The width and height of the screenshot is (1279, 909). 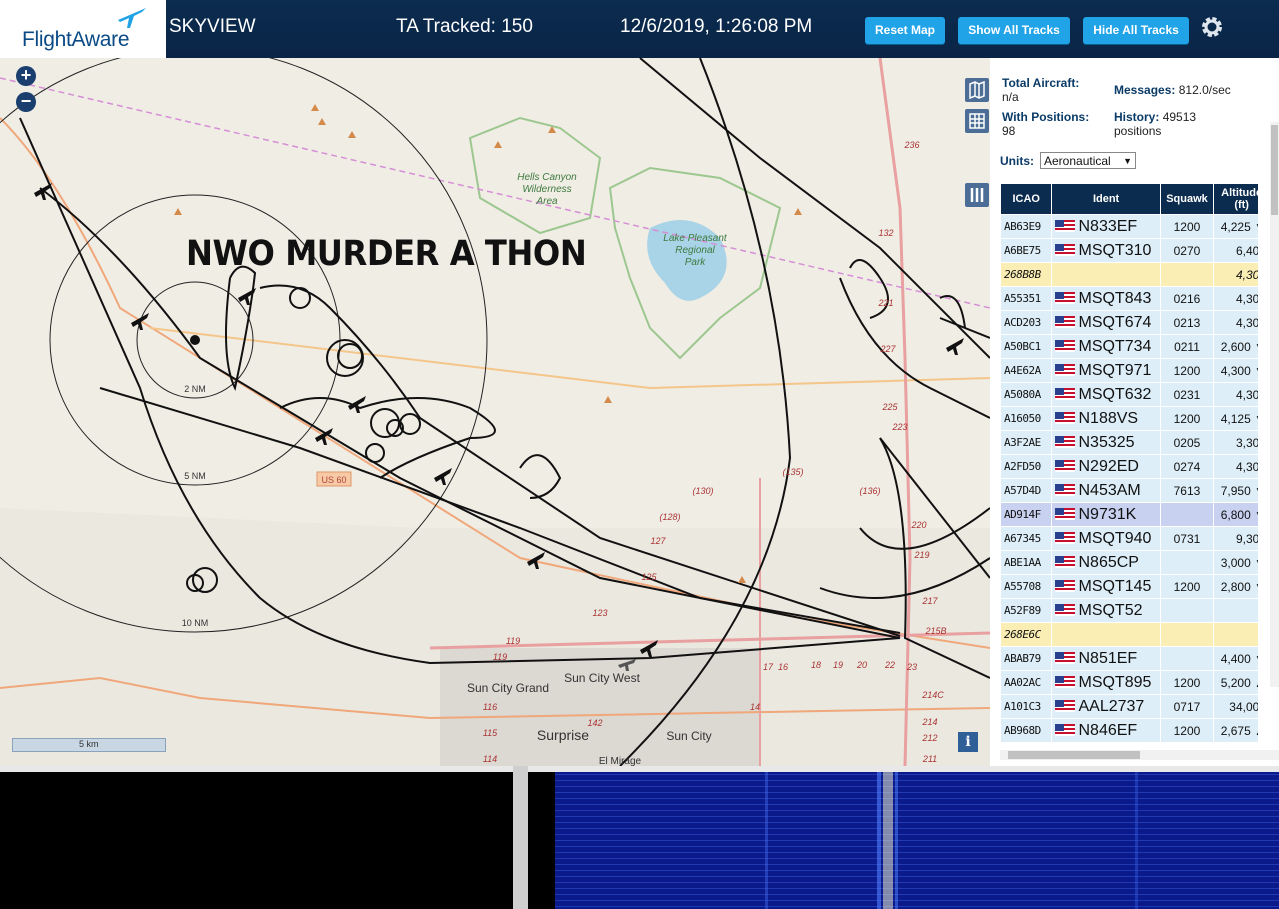 I want to click on spectrum-waterfall, so click(x=917, y=840).